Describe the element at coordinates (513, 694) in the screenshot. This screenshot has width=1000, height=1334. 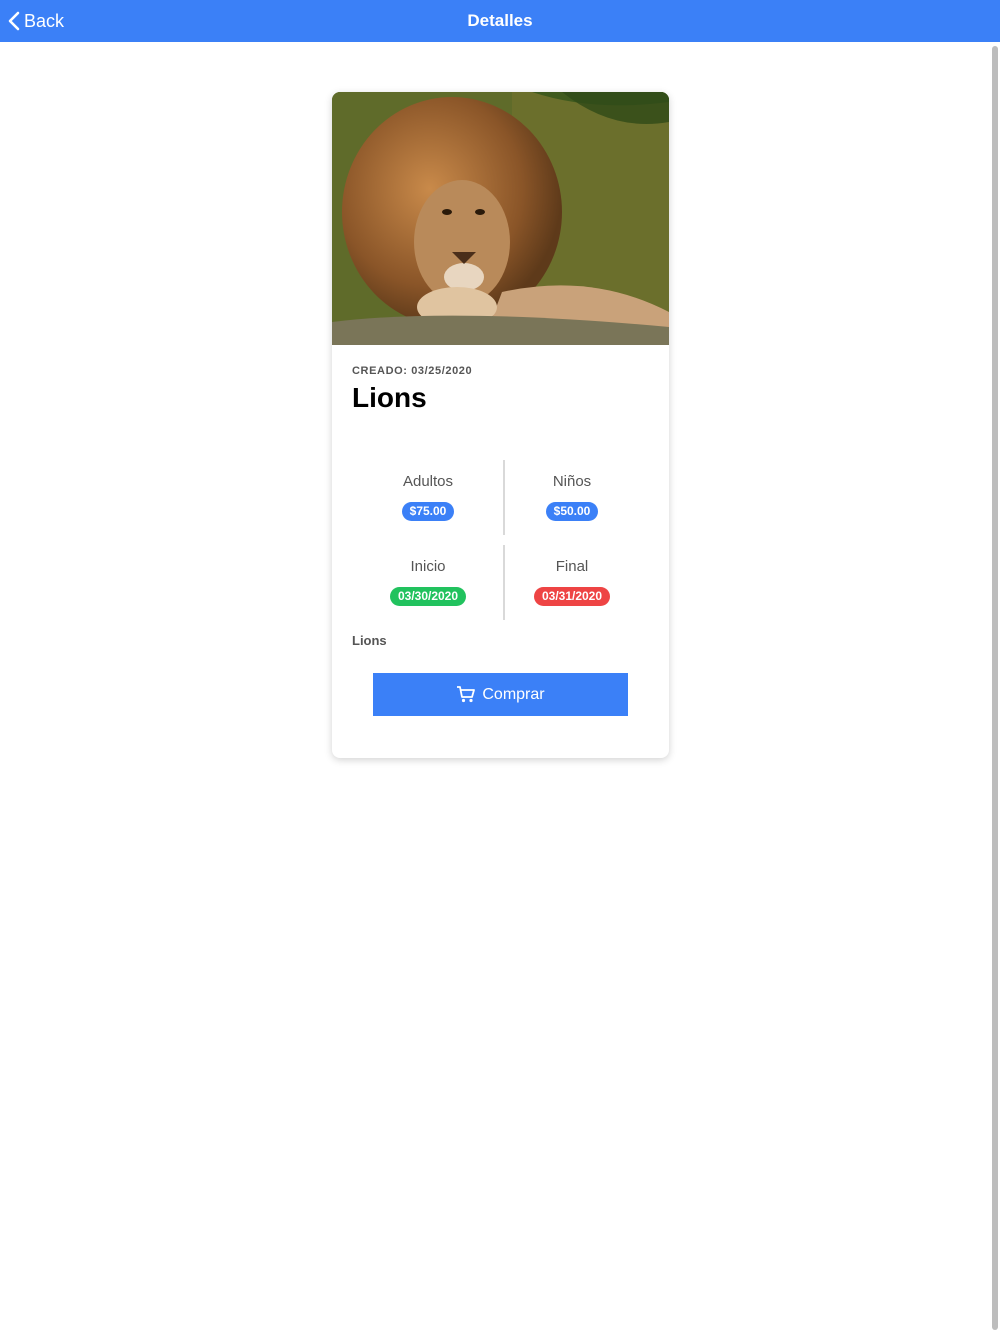
I see `buy-button-label: Comprar` at that location.